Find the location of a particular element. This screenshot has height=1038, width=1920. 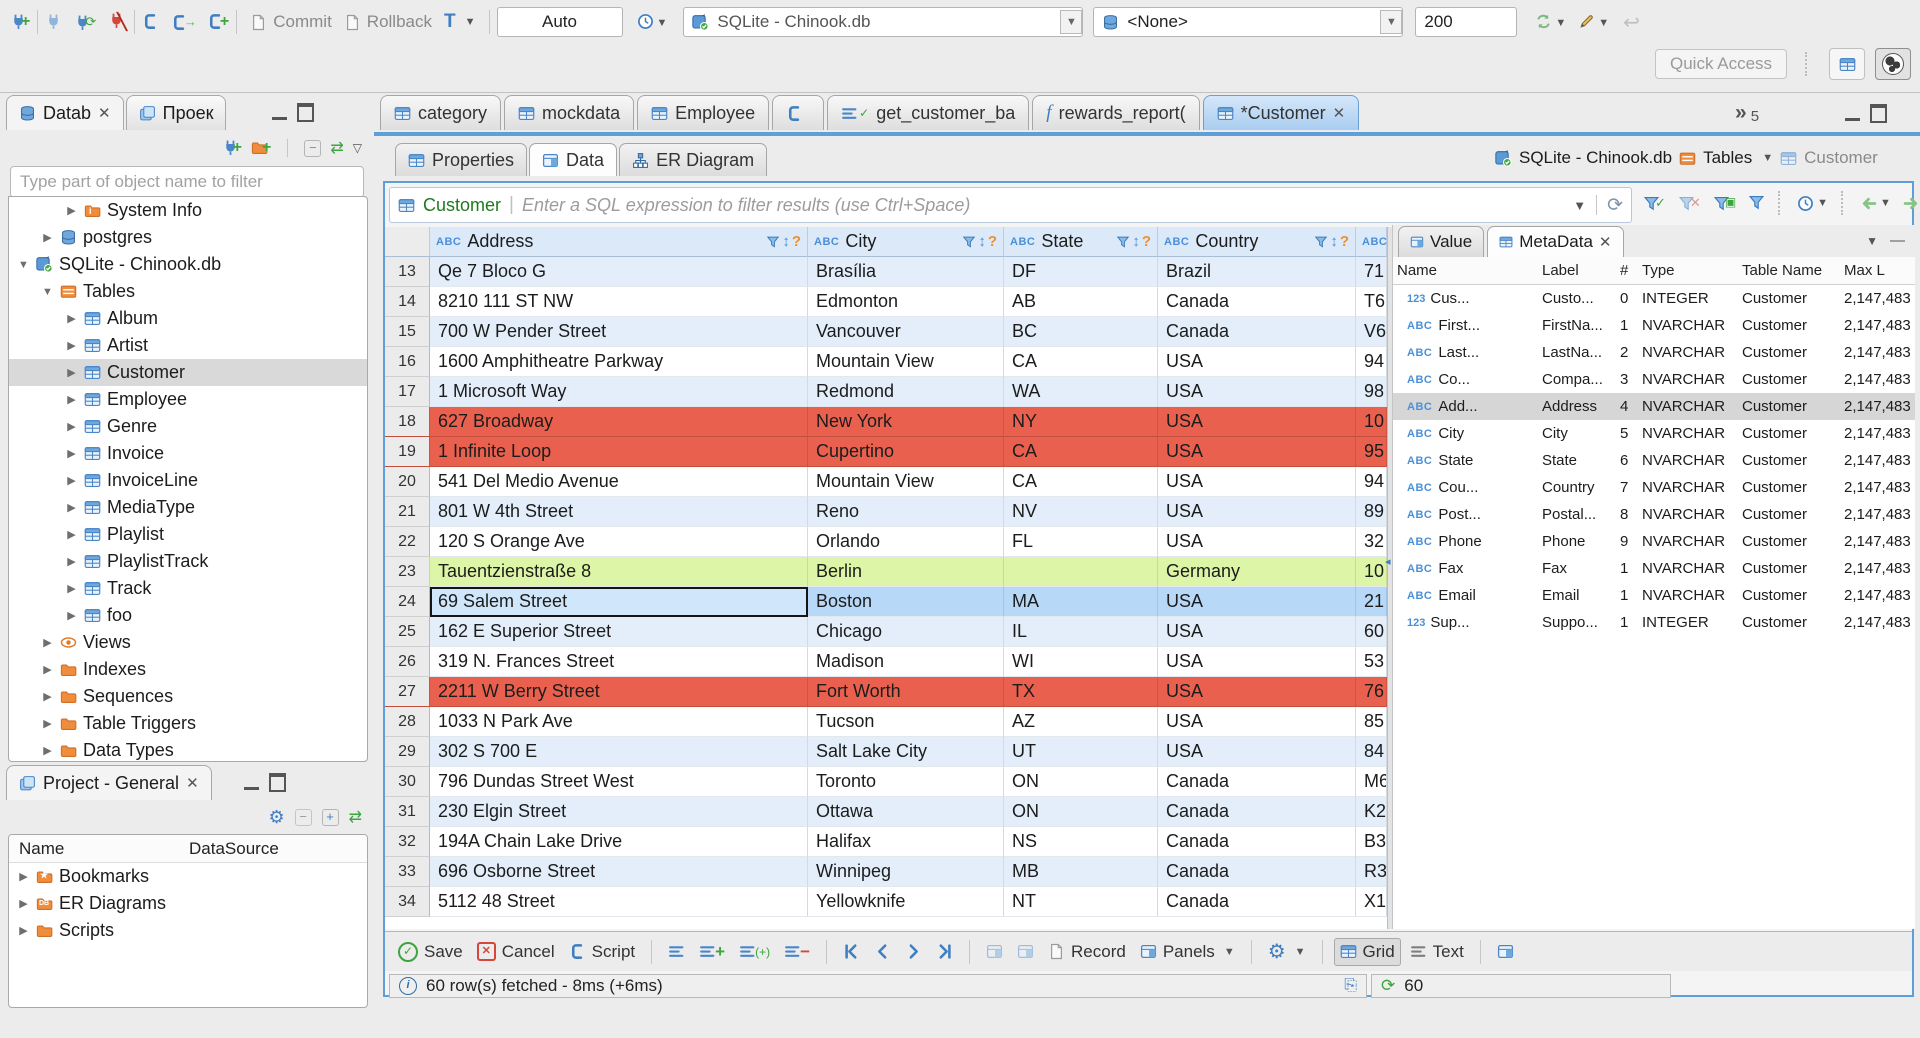

editor-tab-getcustomerba: ✓ get_customer_ba is located at coordinates (928, 112).